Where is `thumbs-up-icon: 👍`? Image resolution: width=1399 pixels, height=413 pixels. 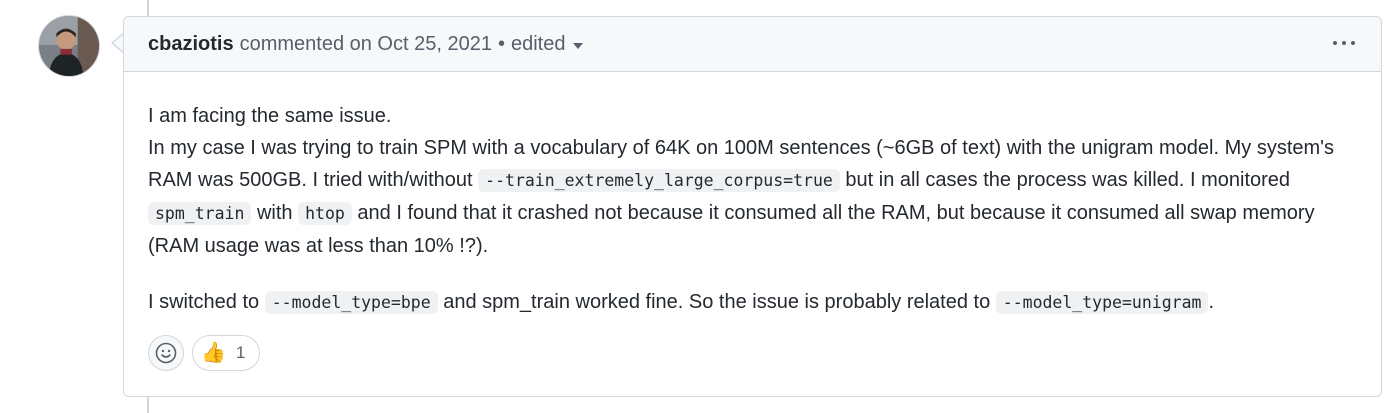 thumbs-up-icon: 👍 is located at coordinates (213, 353).